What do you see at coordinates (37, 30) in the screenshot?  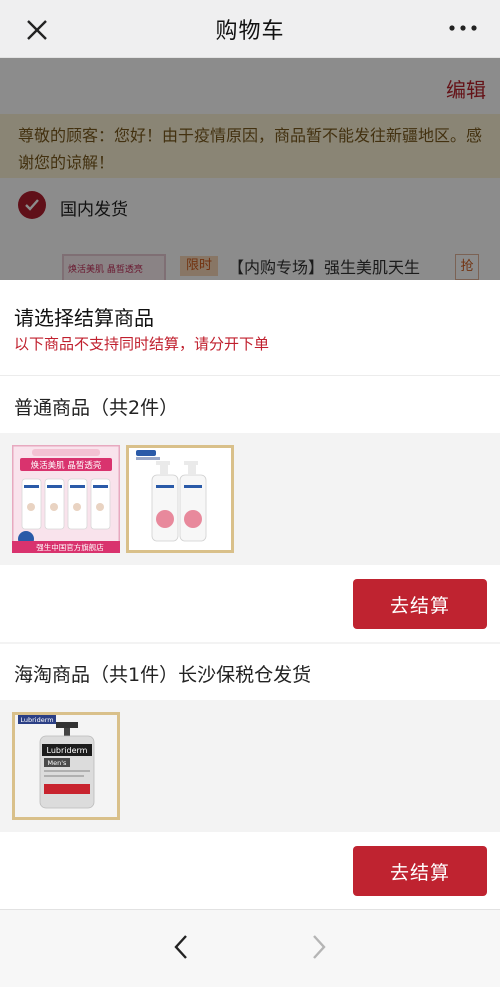 I see `close-icon` at bounding box center [37, 30].